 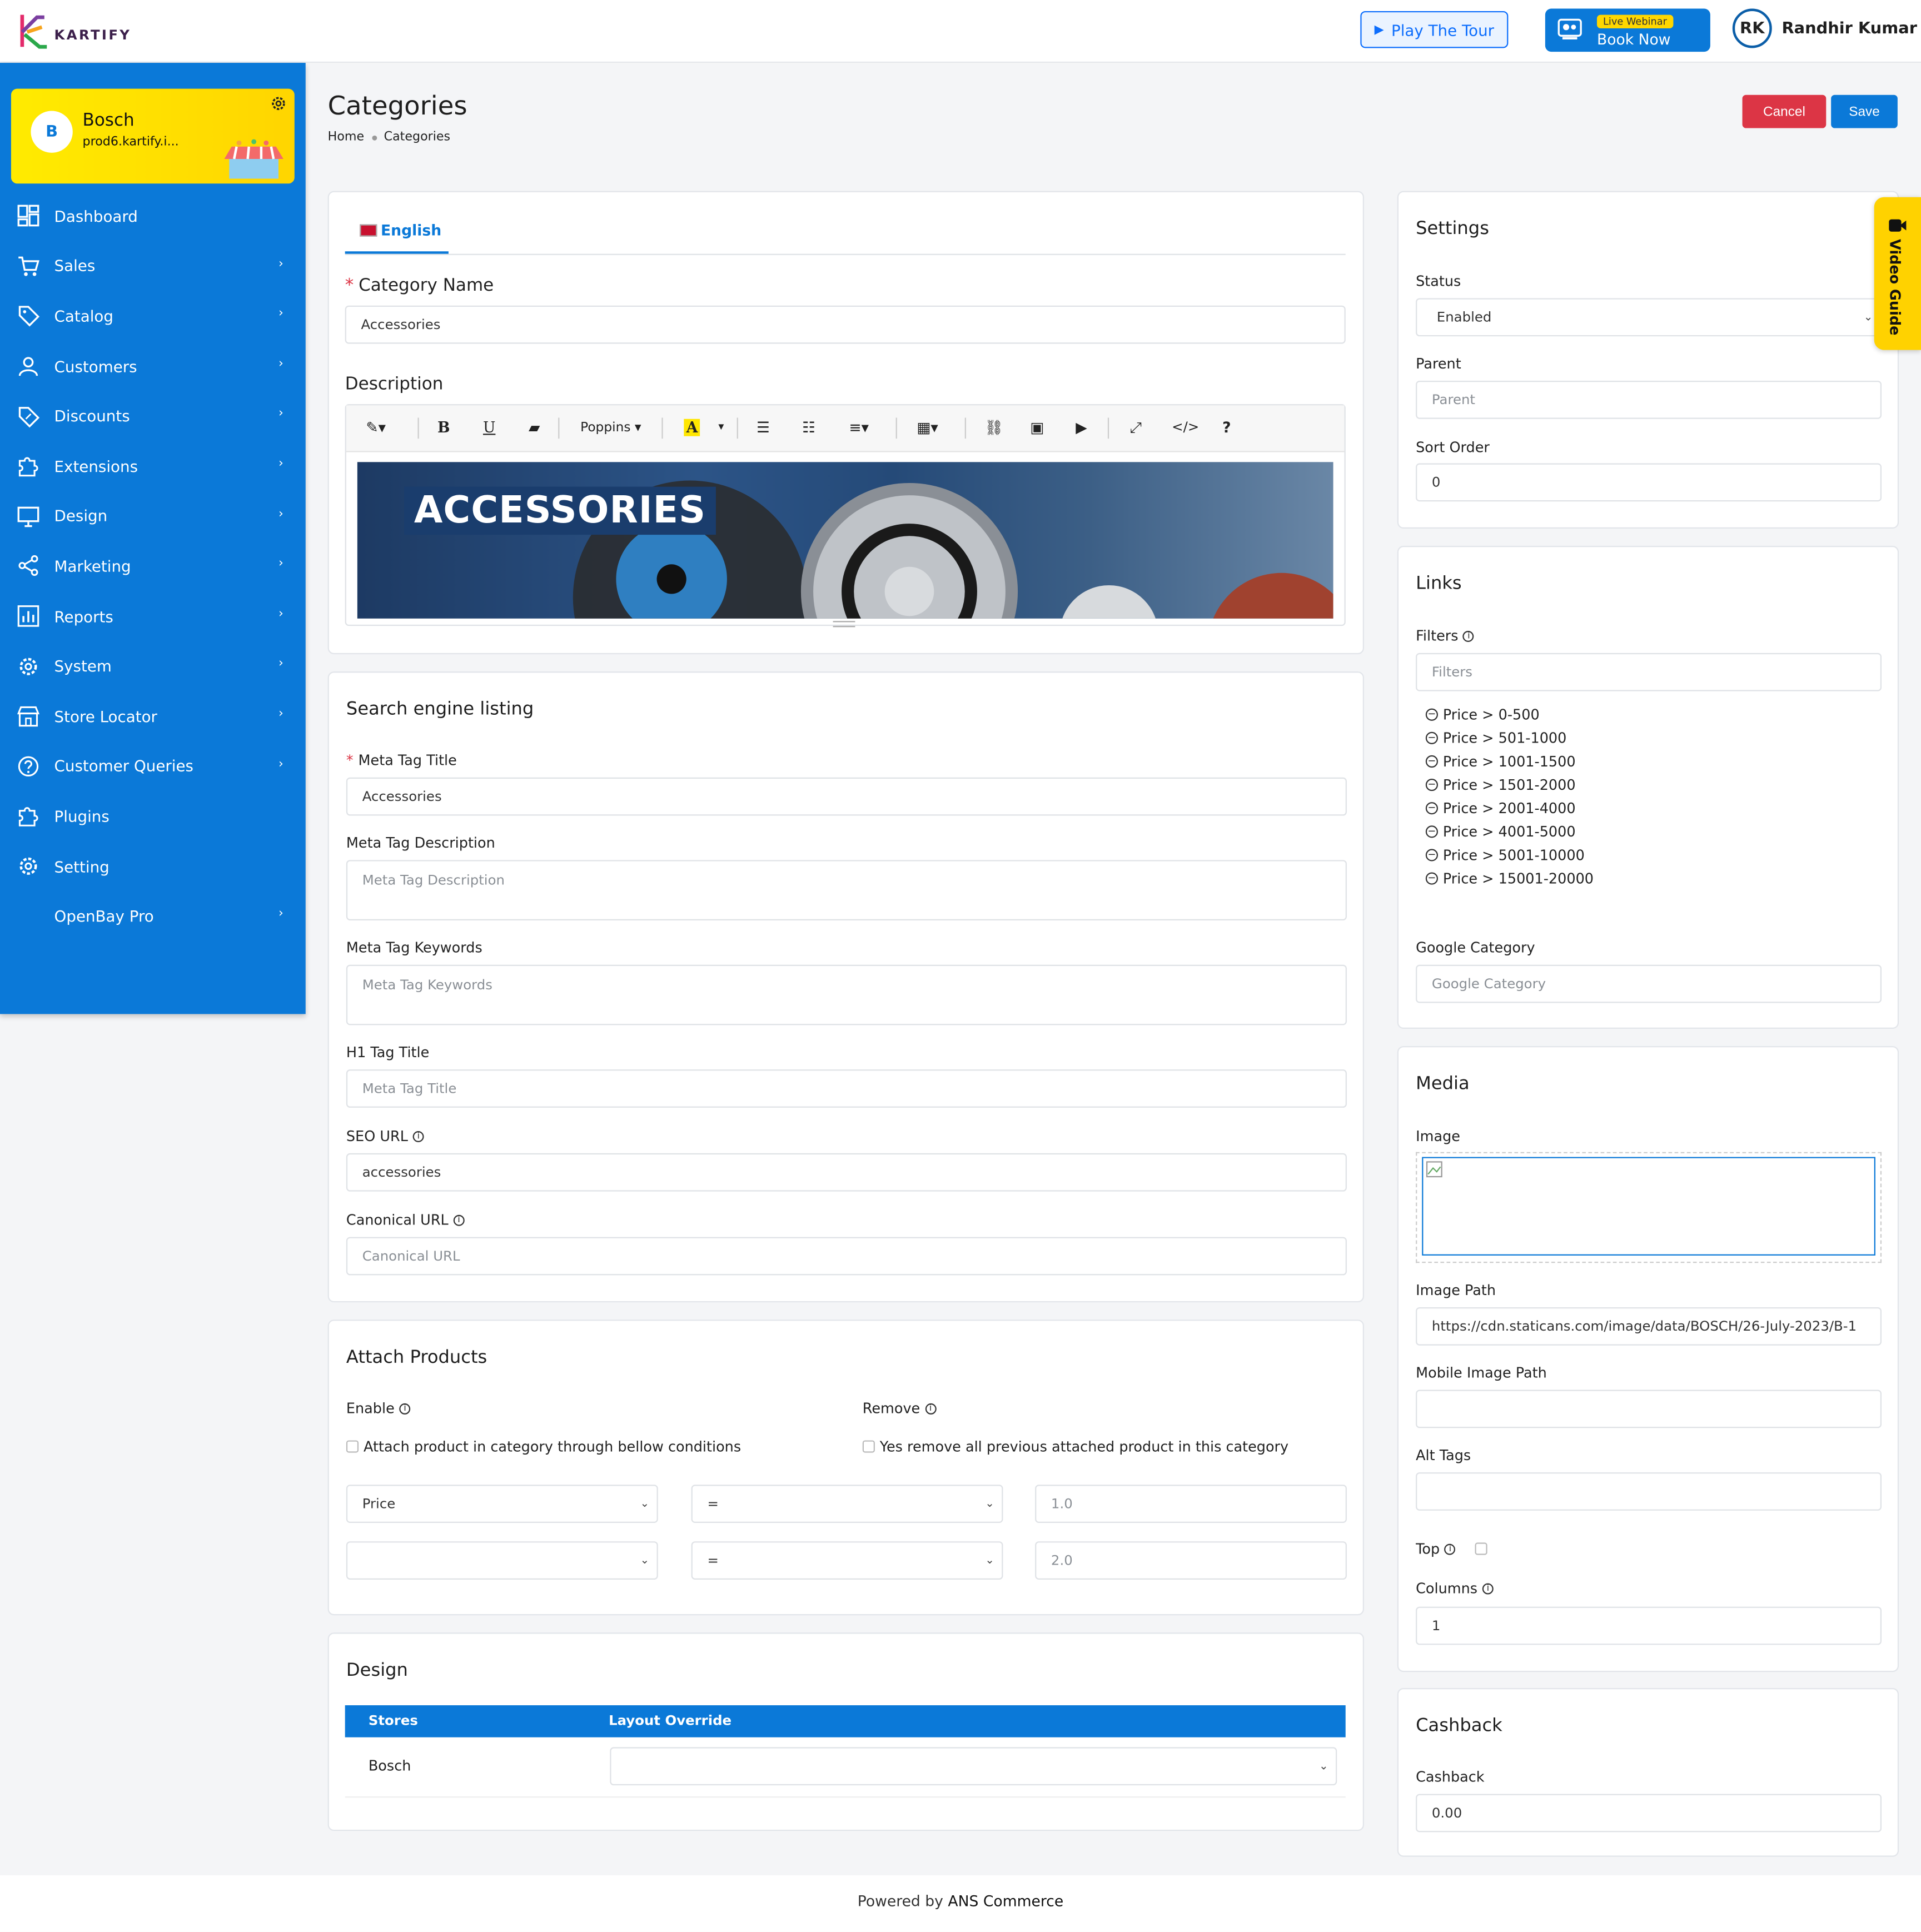 What do you see at coordinates (153, 466) in the screenshot?
I see `sidebar-item-extensions: Extensions ›` at bounding box center [153, 466].